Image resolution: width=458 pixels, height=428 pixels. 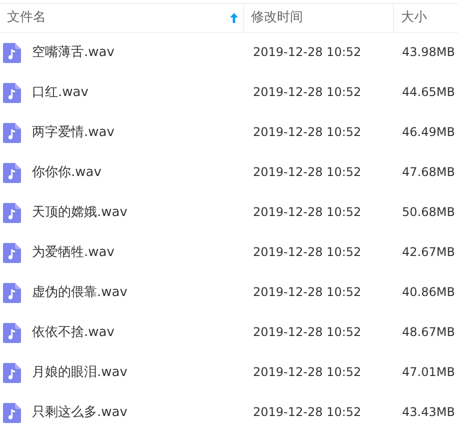 What do you see at coordinates (319, 18) in the screenshot?
I see `column-header: 修改时间` at bounding box center [319, 18].